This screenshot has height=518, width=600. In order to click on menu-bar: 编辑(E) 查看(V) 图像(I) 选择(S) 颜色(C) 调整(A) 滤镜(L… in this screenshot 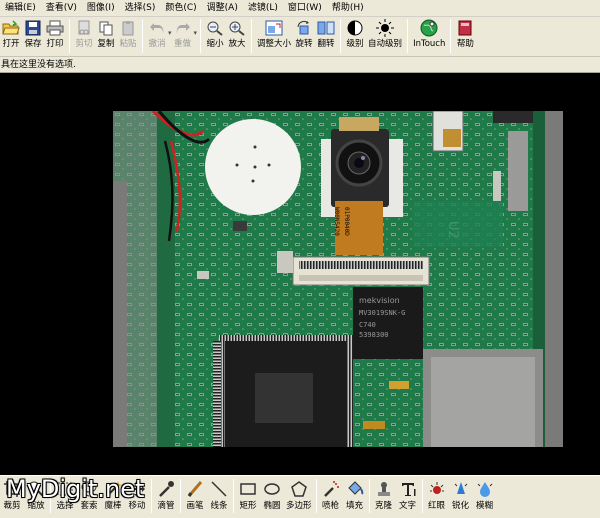, I will do `click(300, 8)`.